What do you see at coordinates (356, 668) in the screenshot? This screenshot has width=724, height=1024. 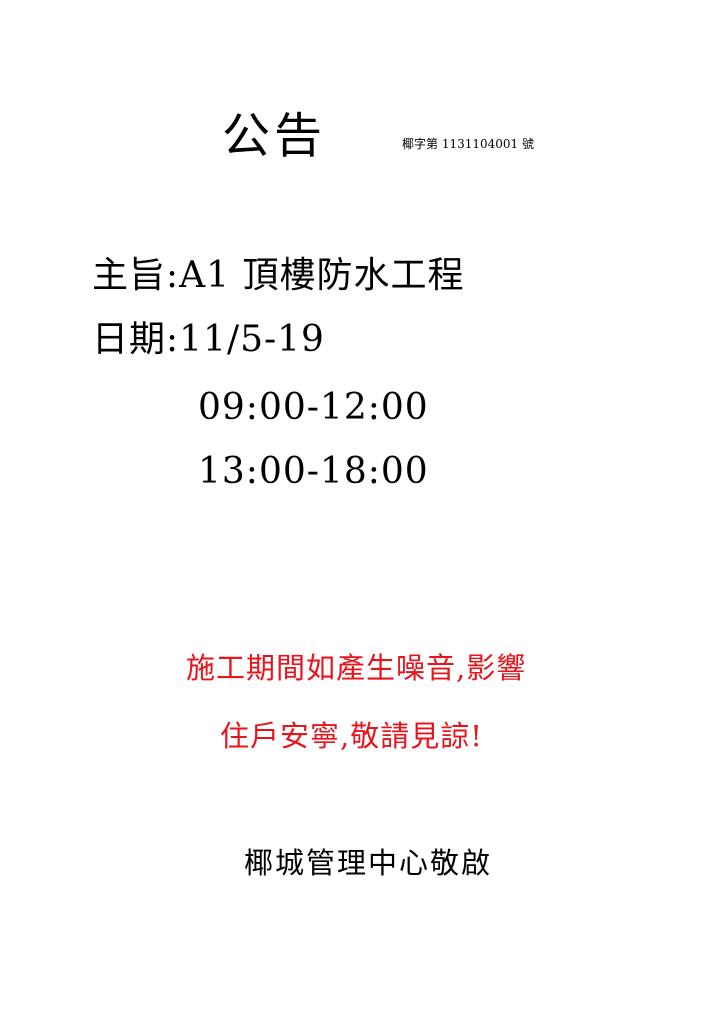 I see `apology-line: 施工期間如產生噪音,影響` at bounding box center [356, 668].